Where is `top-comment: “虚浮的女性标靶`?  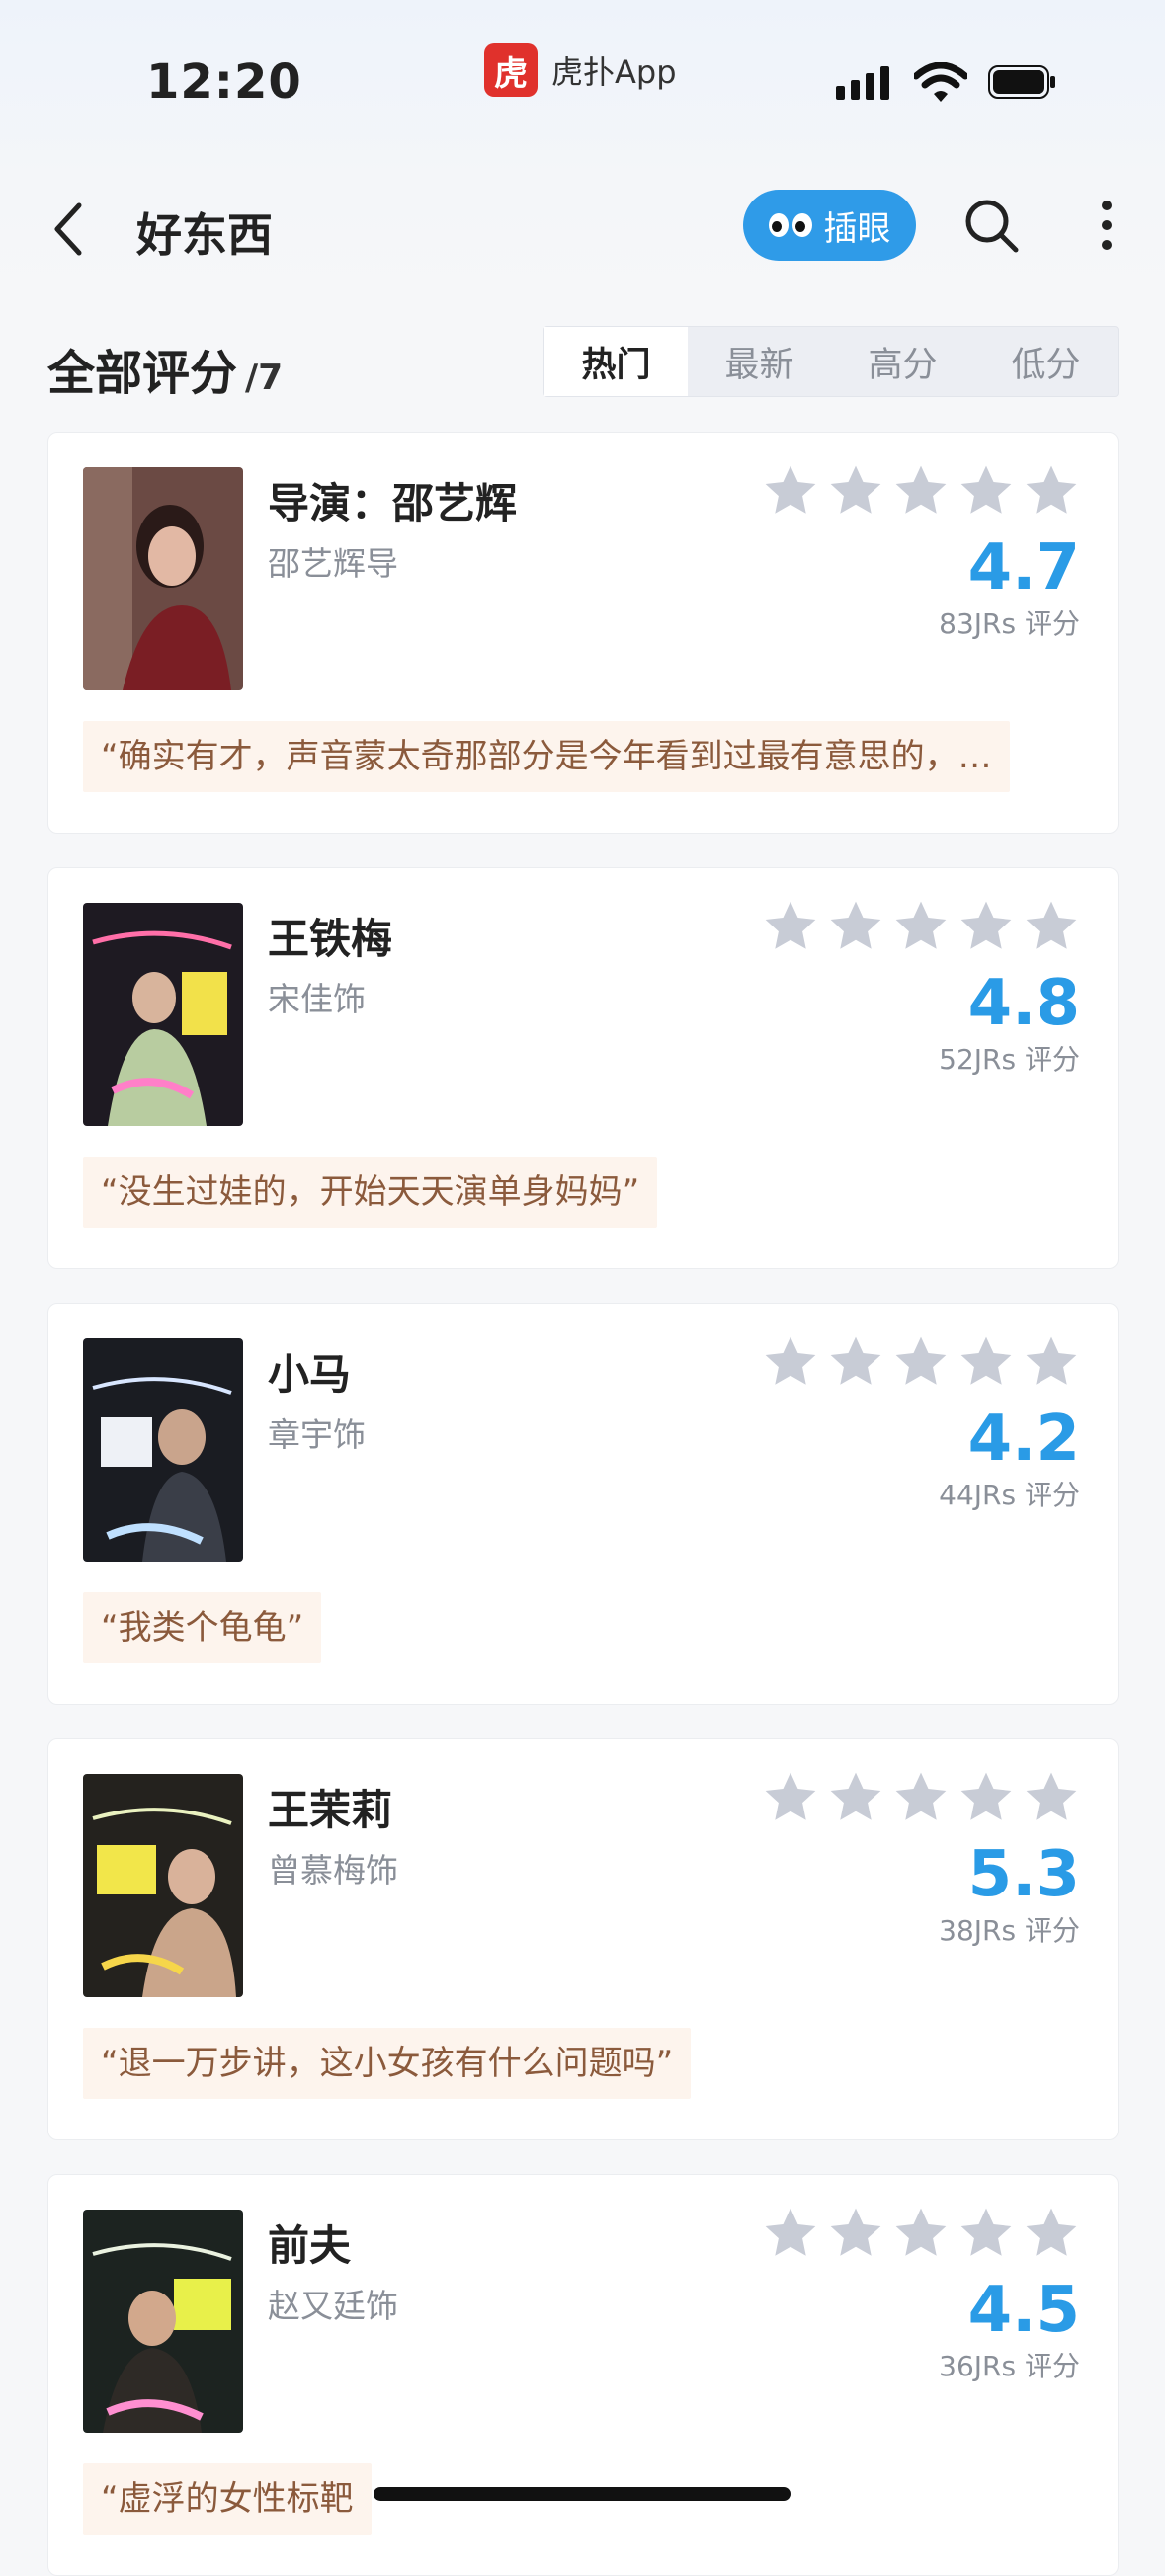
top-comment: “虚浮的女性标靶 is located at coordinates (227, 2499).